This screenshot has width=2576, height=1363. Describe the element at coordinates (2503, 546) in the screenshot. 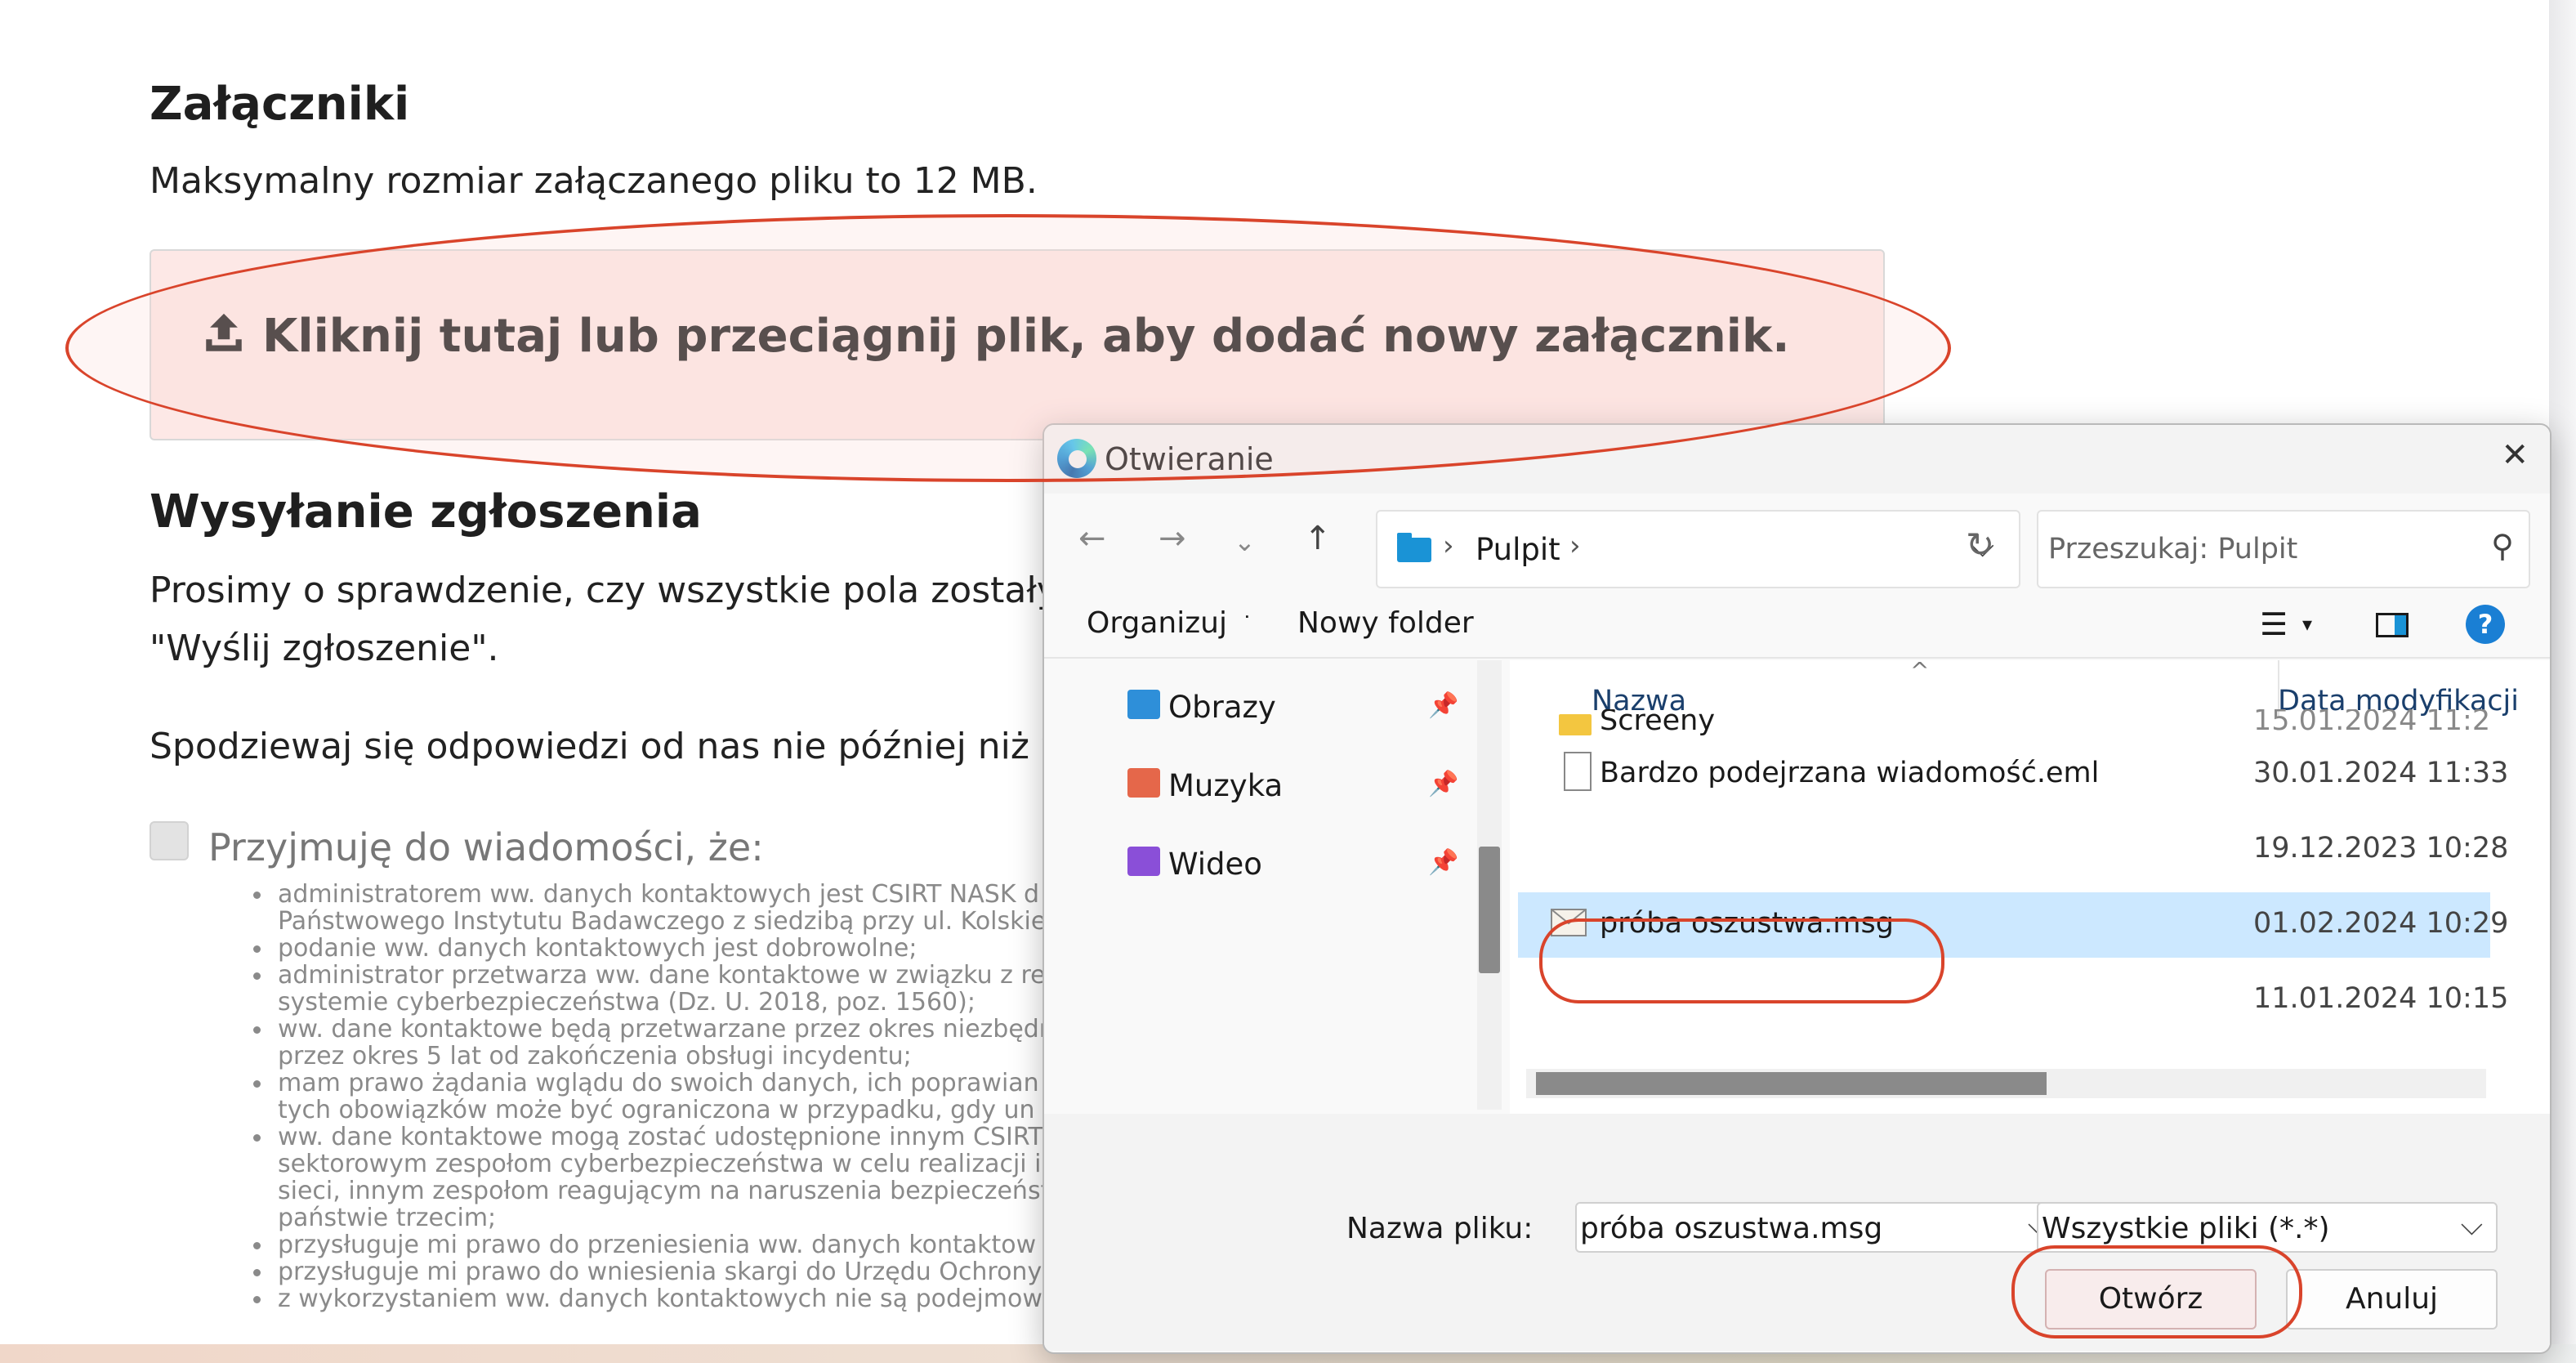

I see `search-icon: ⚲` at that location.